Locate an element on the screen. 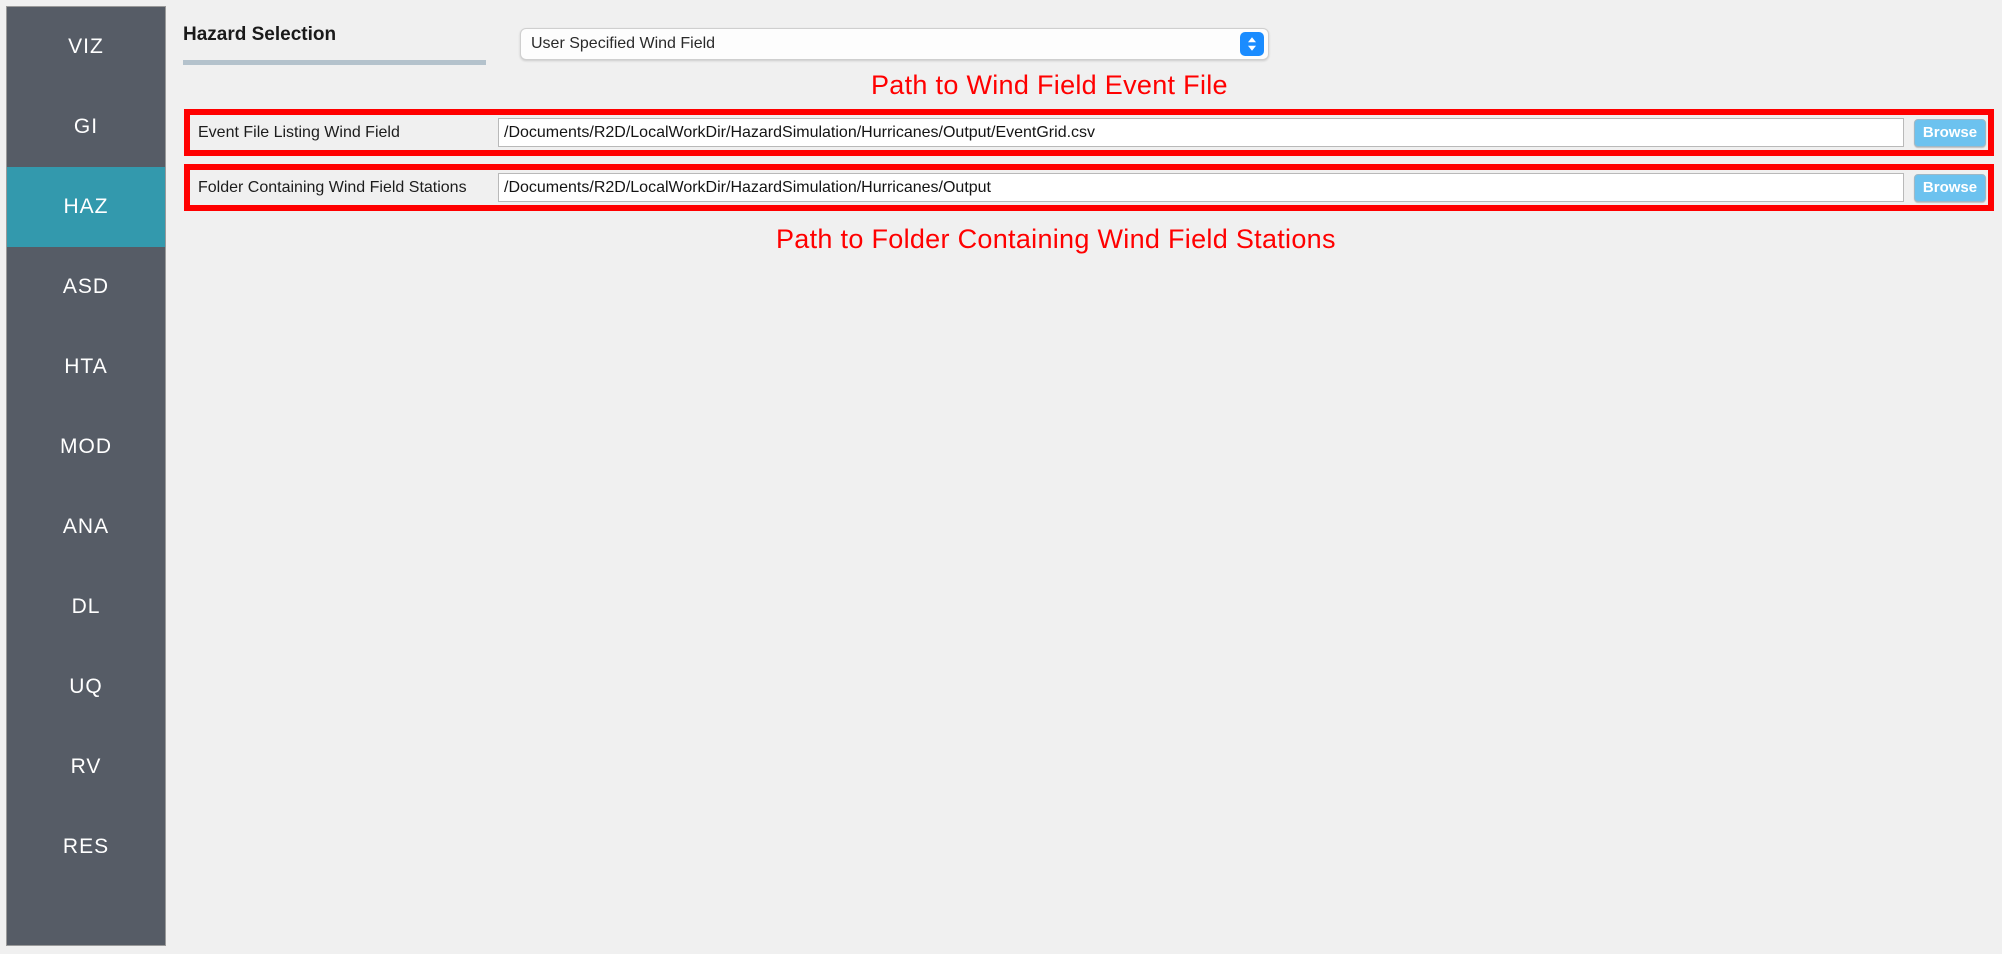 The height and width of the screenshot is (954, 2002). sidebar-item-gi: GI is located at coordinates (86, 127).